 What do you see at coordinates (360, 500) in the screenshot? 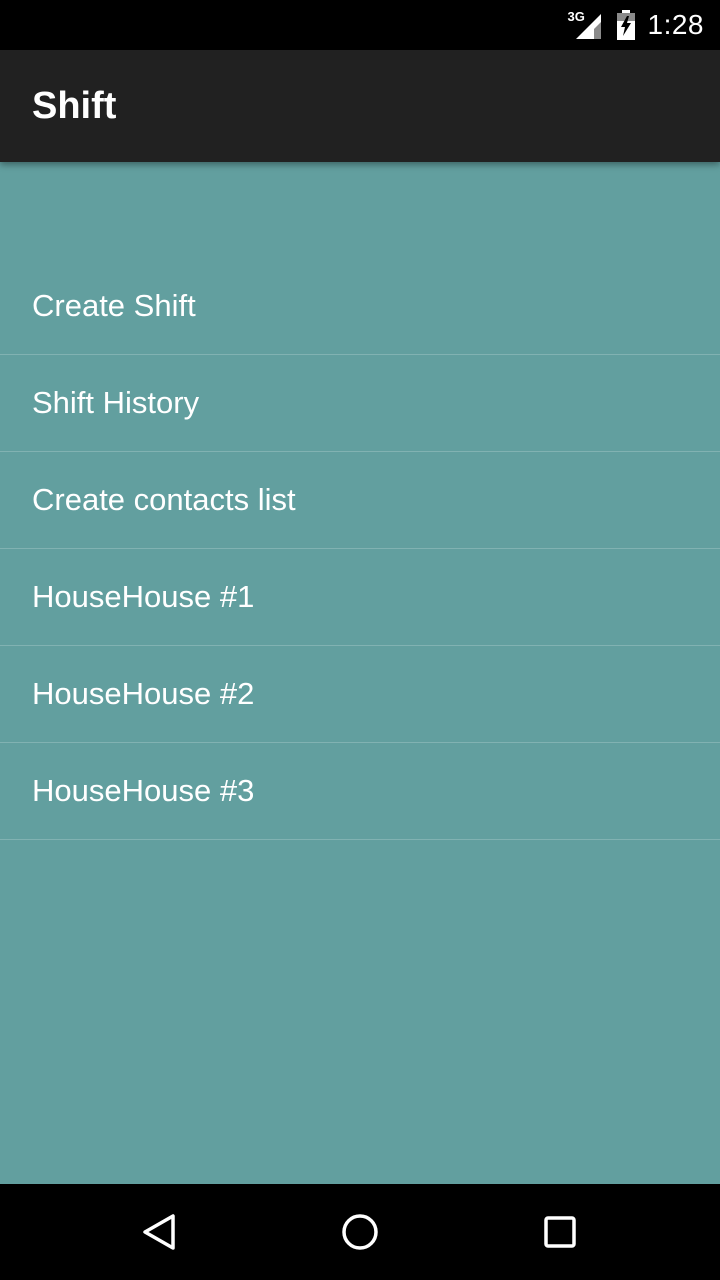
I see `menu-item-create-contacts-list: Create contacts list` at bounding box center [360, 500].